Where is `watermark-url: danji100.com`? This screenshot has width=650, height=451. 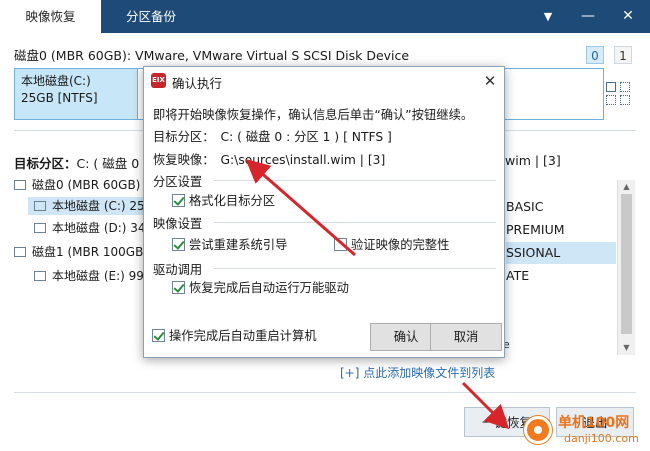 watermark-url: danji100.com is located at coordinates (601, 438).